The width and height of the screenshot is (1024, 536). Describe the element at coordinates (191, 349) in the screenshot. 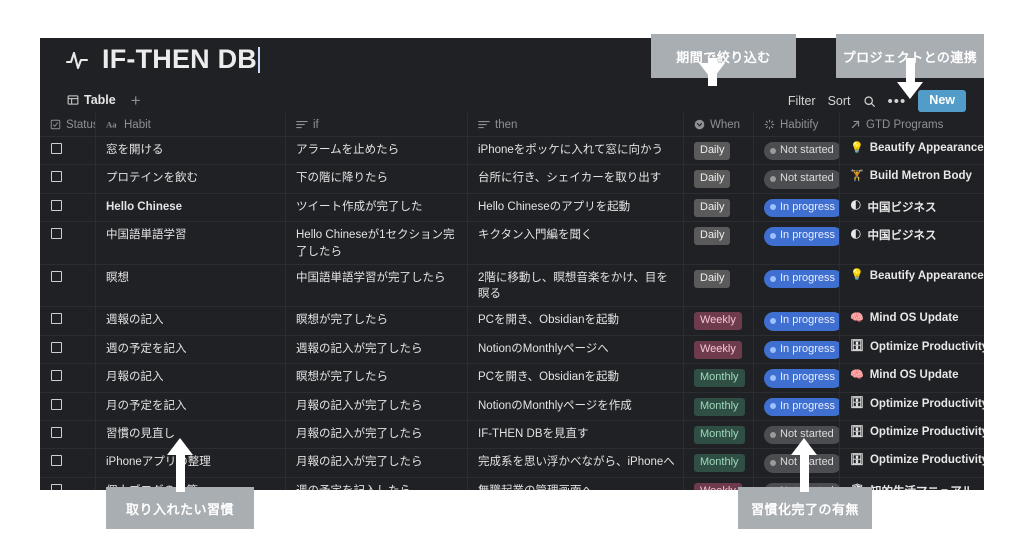

I see `row-habit-cell: 週の予定を記入` at that location.